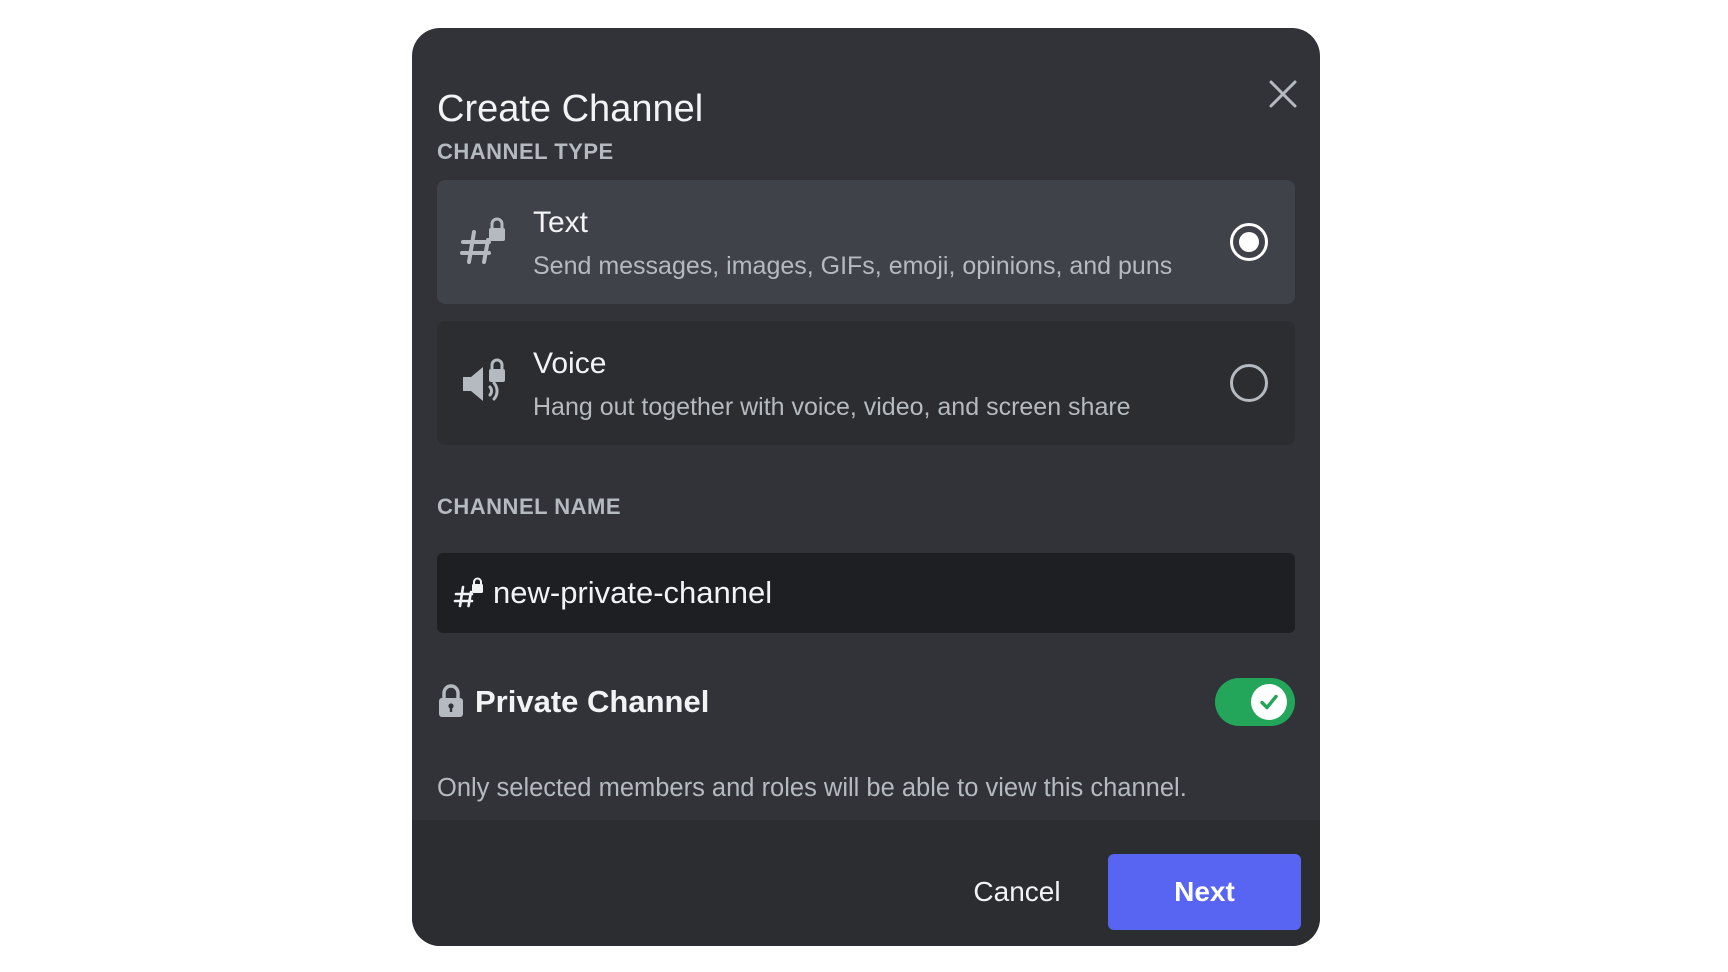  Describe the element at coordinates (866, 702) in the screenshot. I see `private-channel-row: Private Channel` at that location.